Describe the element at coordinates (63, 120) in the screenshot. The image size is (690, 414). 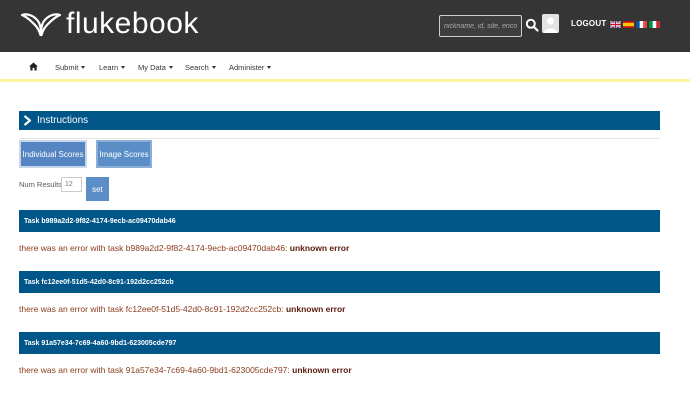
I see `instructions-label: Instructions` at that location.